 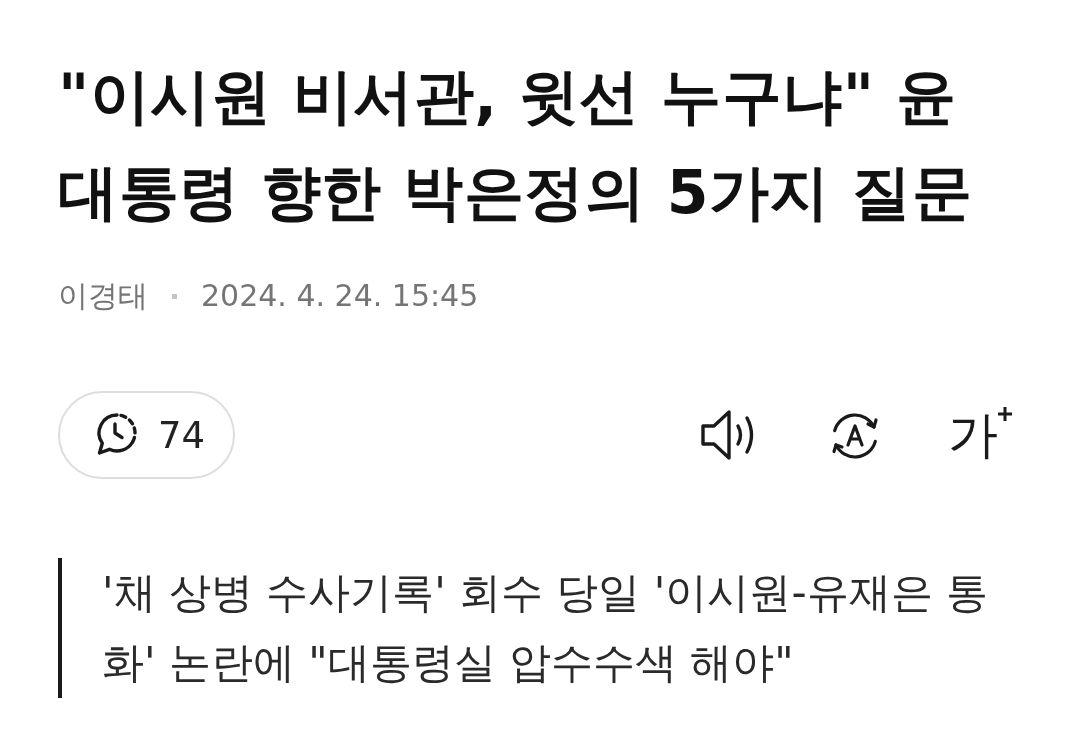 I want to click on comment-button: 74, so click(x=147, y=435).